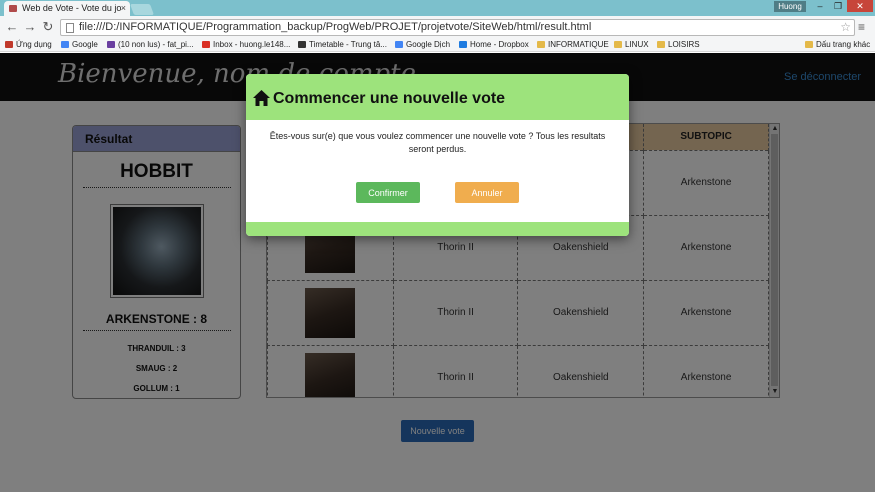 The image size is (875, 492). I want to click on bookmark-label: Google, so click(85, 44).